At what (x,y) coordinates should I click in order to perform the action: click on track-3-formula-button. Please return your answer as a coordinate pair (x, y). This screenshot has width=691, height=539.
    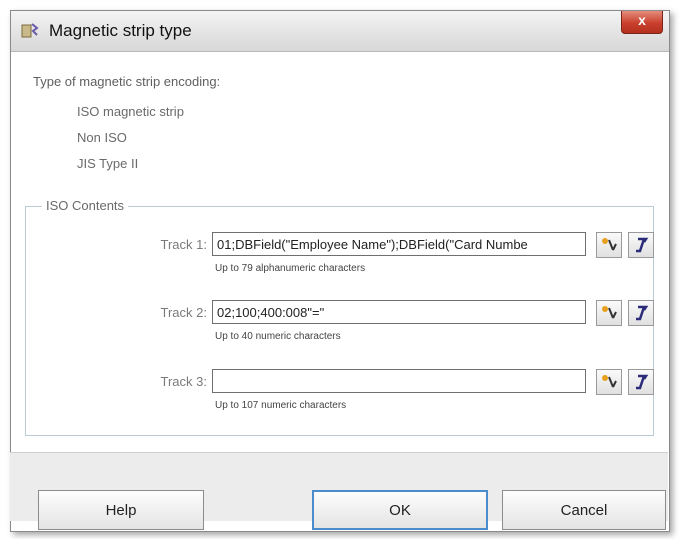
    Looking at the image, I should click on (641, 382).